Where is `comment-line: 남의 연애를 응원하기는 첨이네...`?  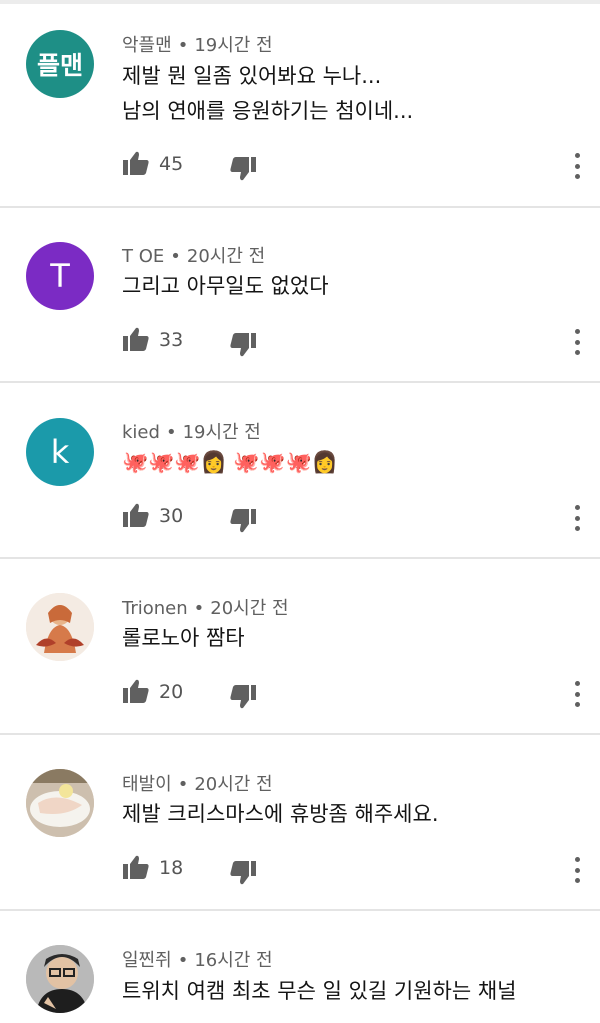
comment-line: 남의 연애를 응원하기는 첨이네... is located at coordinates (268, 111).